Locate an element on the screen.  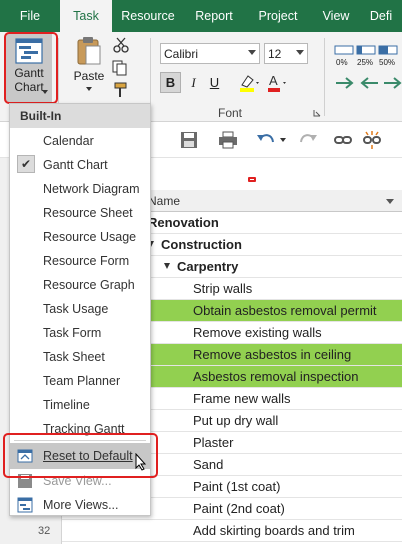
copy-icon is located at coordinates (121, 68).